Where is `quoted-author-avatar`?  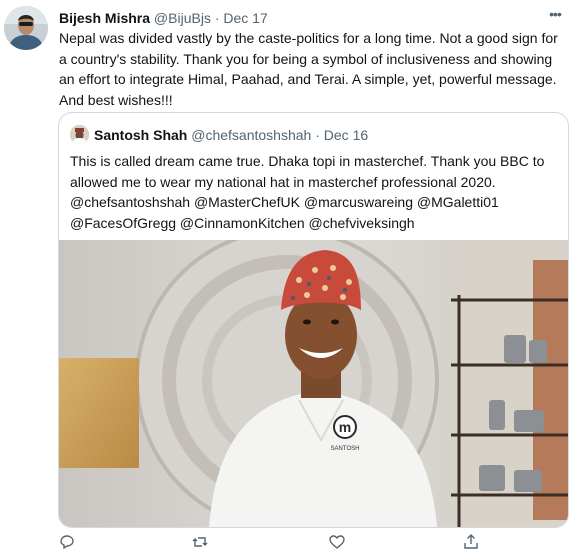 quoted-author-avatar is located at coordinates (79, 134).